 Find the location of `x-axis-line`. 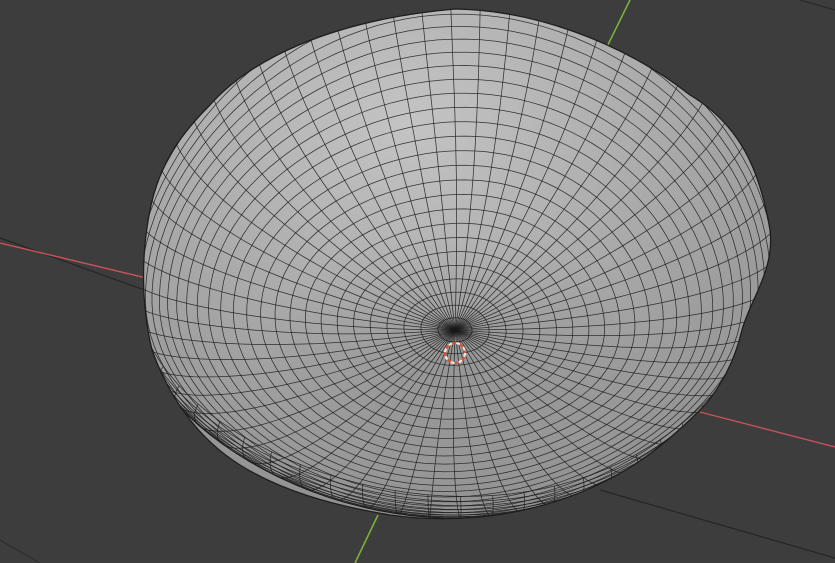

x-axis-line is located at coordinates (767, 429).